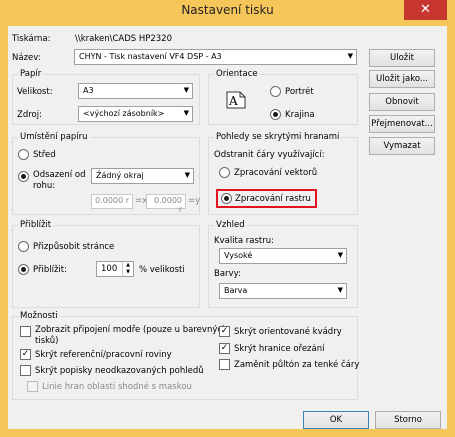 This screenshot has width=455, height=437. What do you see at coordinates (297, 365) in the screenshot?
I see `halftone-thin-lines-label: Zaměnit půltón za tenké čáry` at bounding box center [297, 365].